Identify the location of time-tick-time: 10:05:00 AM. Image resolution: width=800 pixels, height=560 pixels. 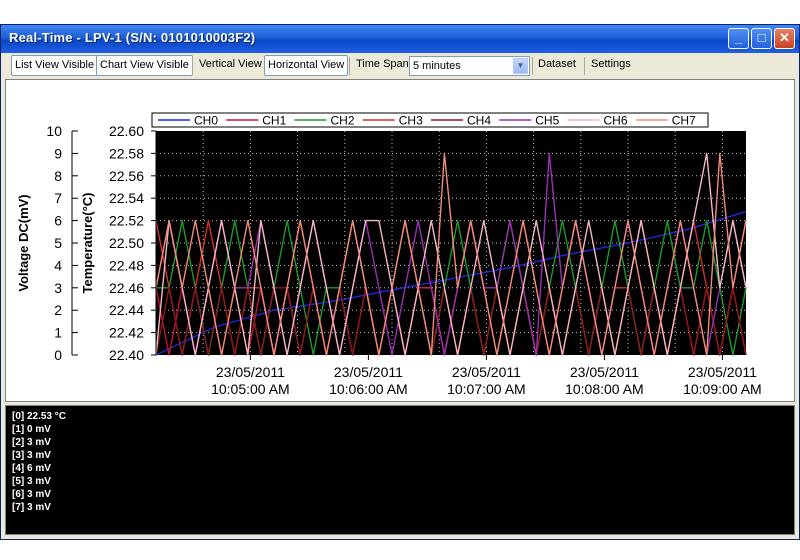
(250, 389).